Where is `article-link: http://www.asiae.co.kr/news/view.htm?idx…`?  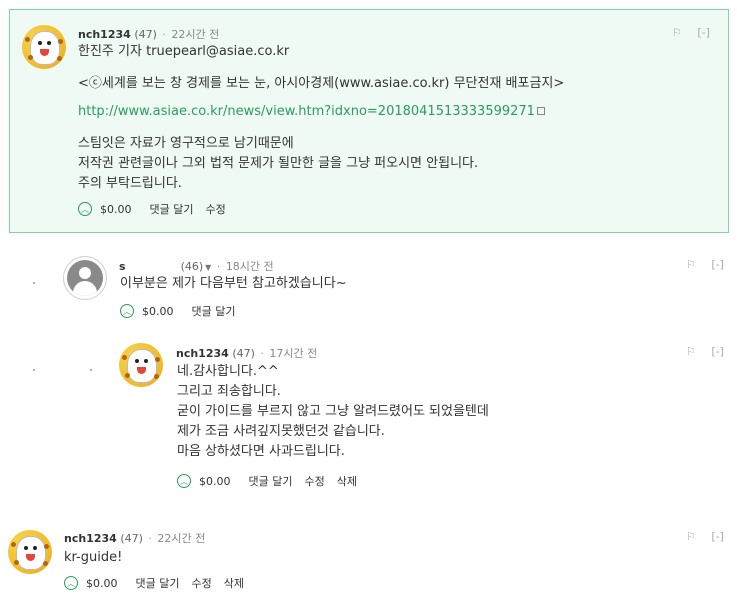
article-link: http://www.asiae.co.kr/news/view.htm?idx… is located at coordinates (306, 111).